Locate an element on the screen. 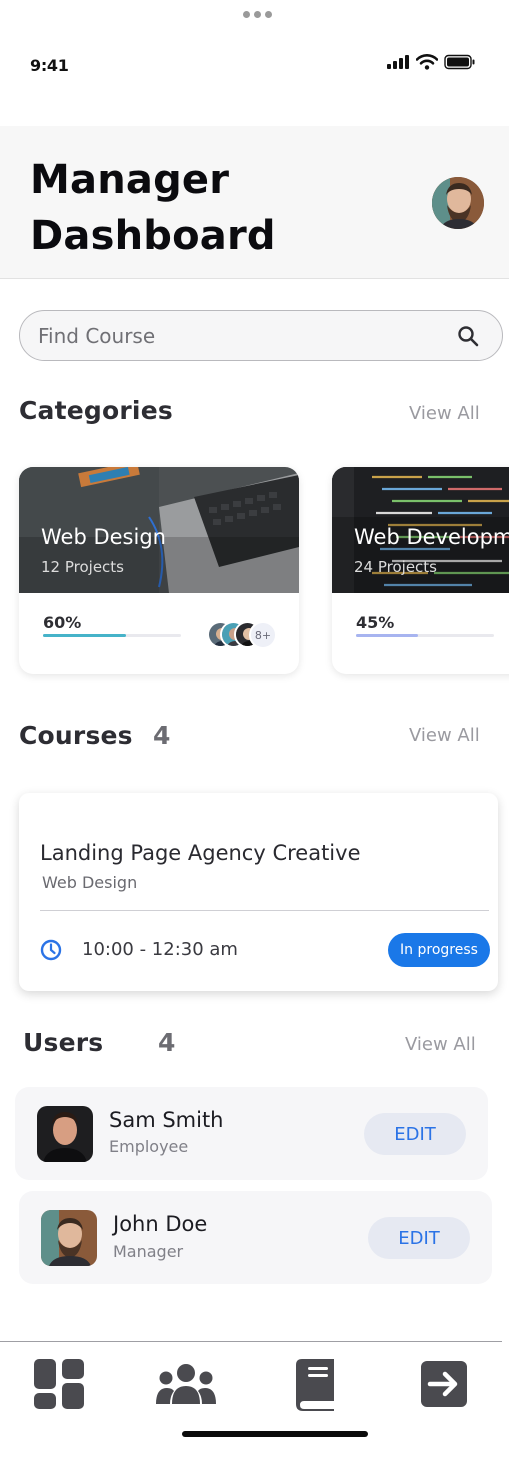 This screenshot has width=509, height=1460. nav-users-button is located at coordinates (186, 1384).